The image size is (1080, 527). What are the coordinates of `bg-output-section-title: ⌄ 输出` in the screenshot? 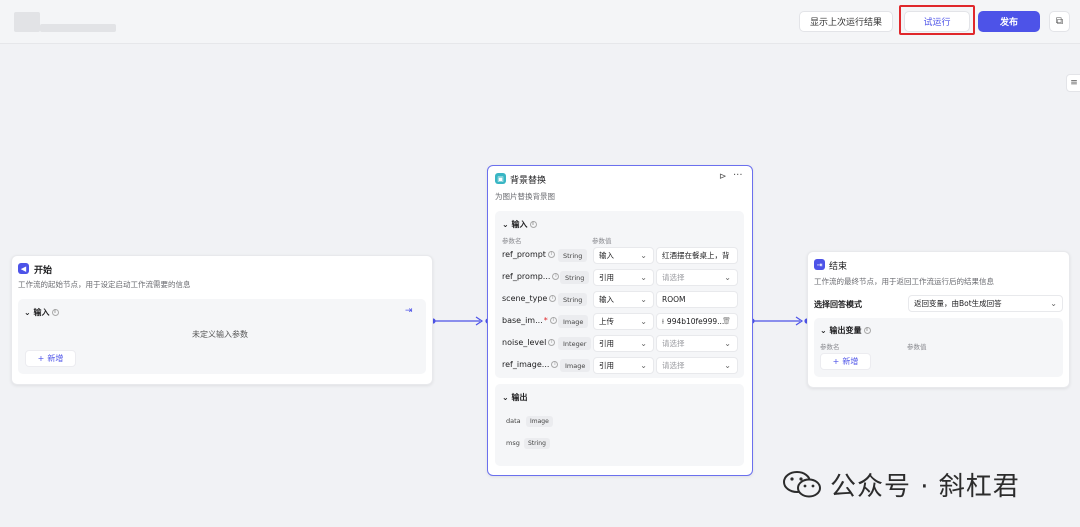 It's located at (515, 397).